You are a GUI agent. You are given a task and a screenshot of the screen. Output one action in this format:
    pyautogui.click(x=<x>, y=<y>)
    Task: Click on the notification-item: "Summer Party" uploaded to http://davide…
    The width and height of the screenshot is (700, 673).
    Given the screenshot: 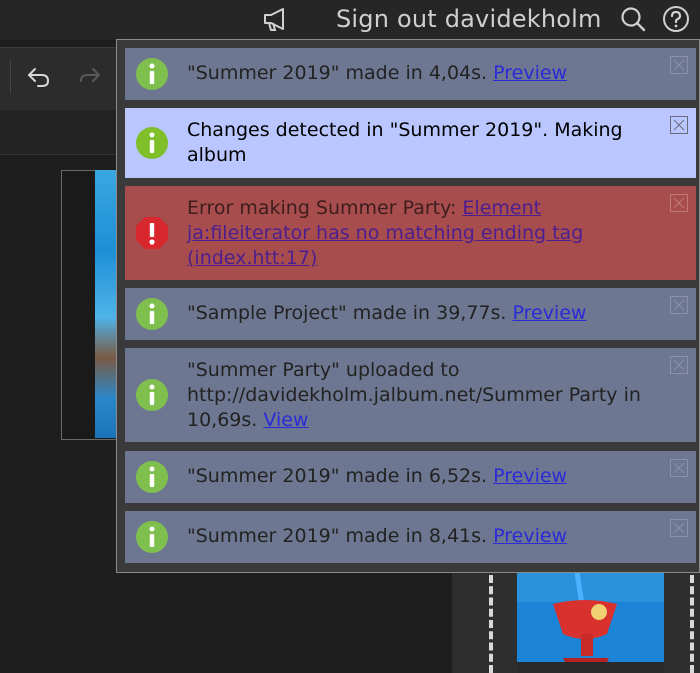 What is the action you would take?
    pyautogui.click(x=410, y=395)
    